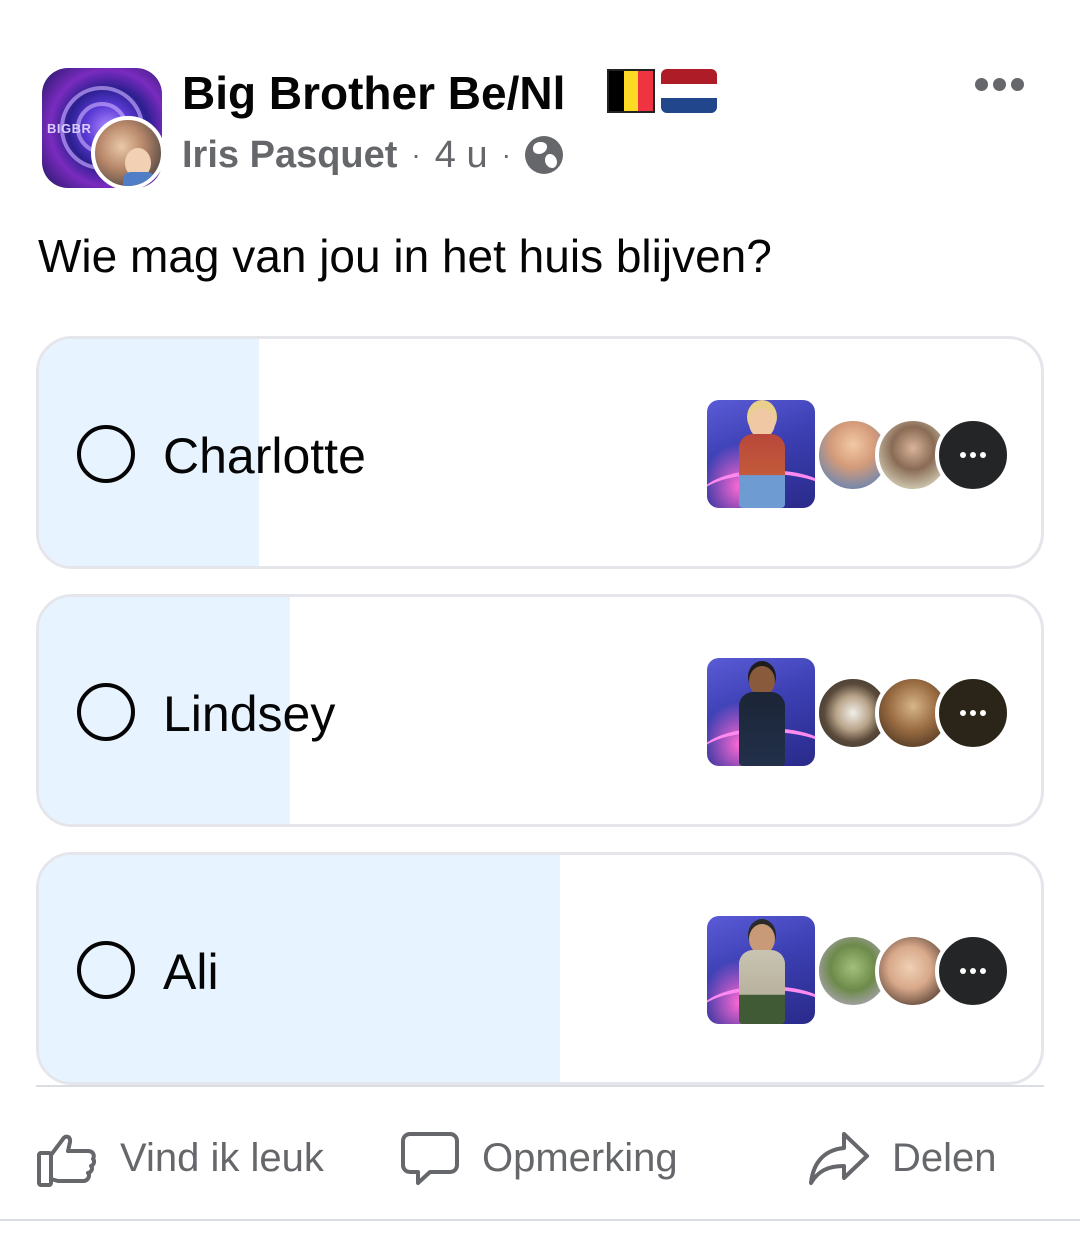 The height and width of the screenshot is (1235, 1080). I want to click on share-arrow-icon, so click(839, 1158).